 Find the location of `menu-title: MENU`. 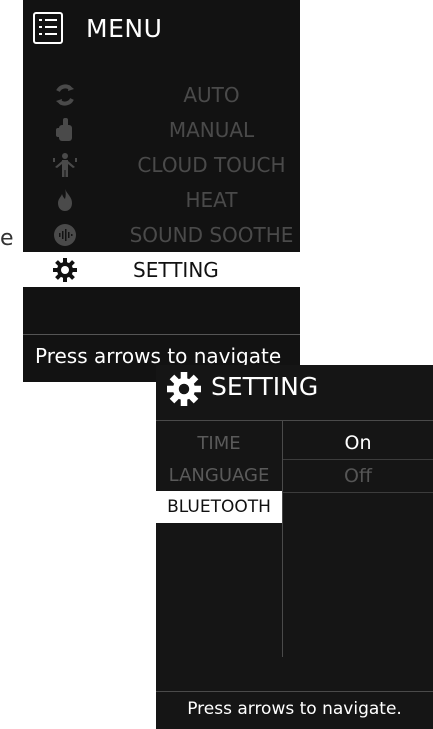

menu-title: MENU is located at coordinates (124, 28).